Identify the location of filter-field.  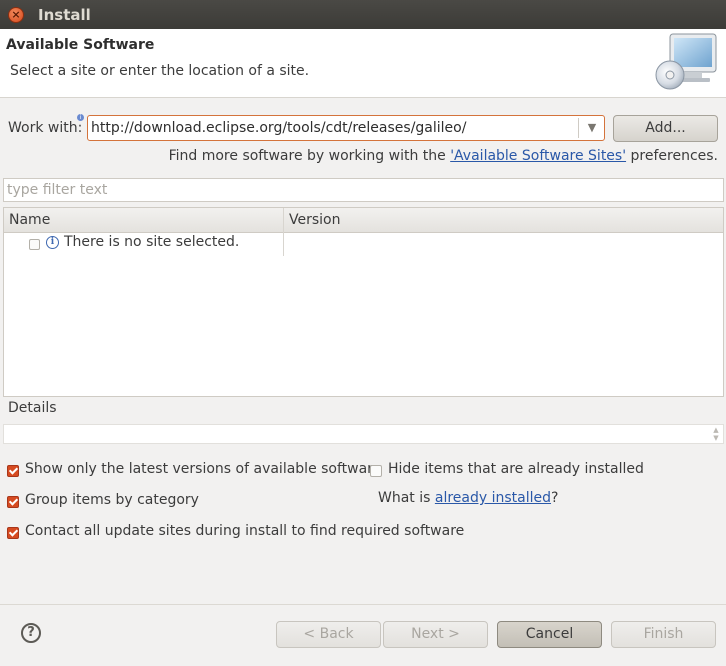
(363, 190).